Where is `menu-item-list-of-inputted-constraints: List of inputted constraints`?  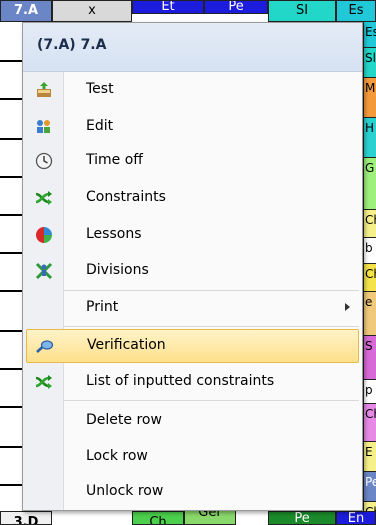
menu-item-list-of-inputted-constraints: List of inputted constraints is located at coordinates (192, 382).